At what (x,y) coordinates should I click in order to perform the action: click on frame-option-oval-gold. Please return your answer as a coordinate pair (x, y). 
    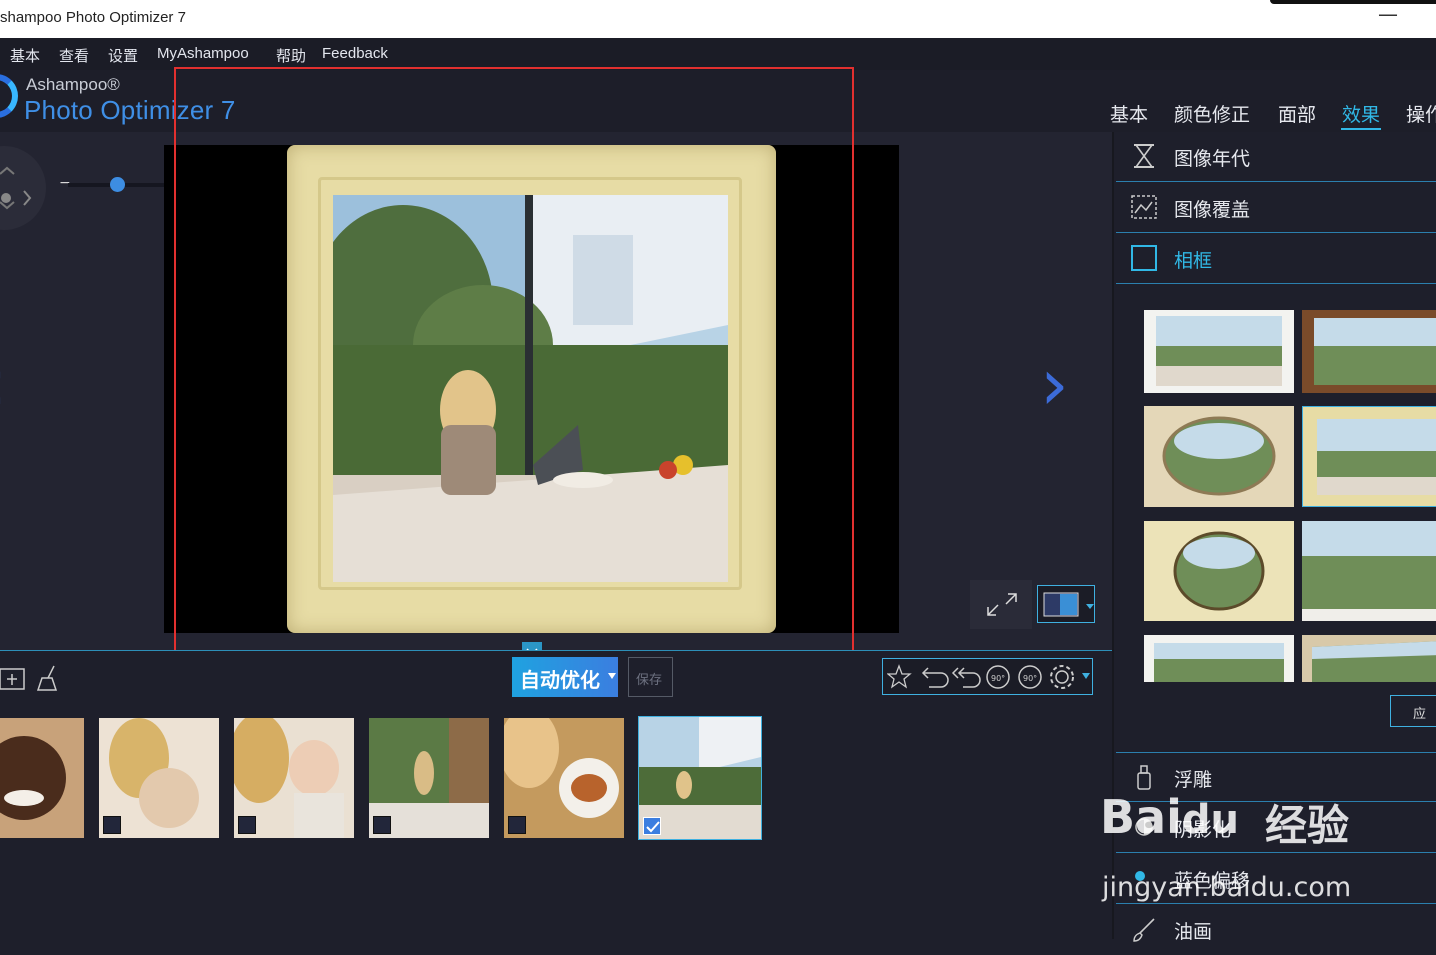
    Looking at the image, I should click on (1219, 571).